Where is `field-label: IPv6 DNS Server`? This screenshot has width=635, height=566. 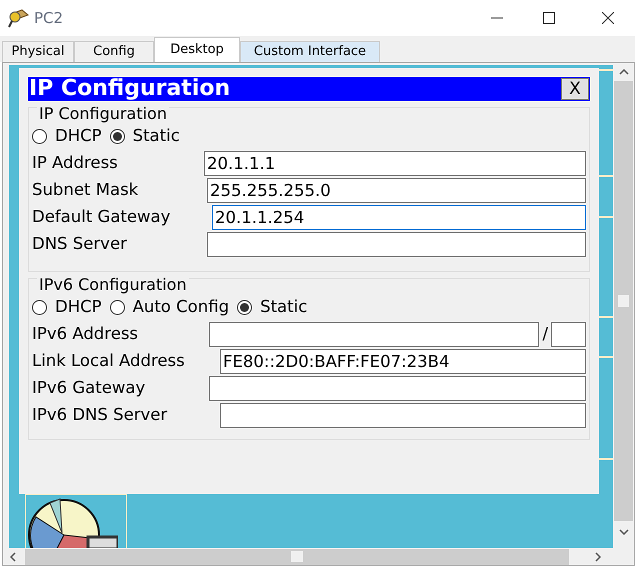 field-label: IPv6 DNS Server is located at coordinates (100, 415).